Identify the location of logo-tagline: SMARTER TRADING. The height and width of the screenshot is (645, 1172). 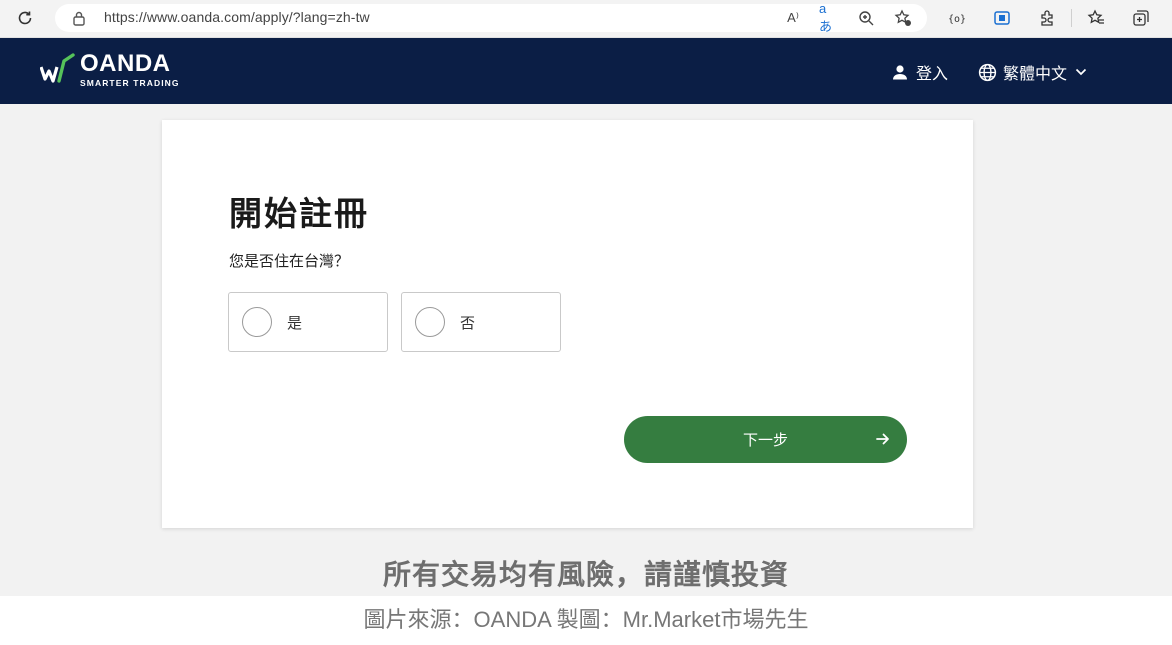
(130, 83).